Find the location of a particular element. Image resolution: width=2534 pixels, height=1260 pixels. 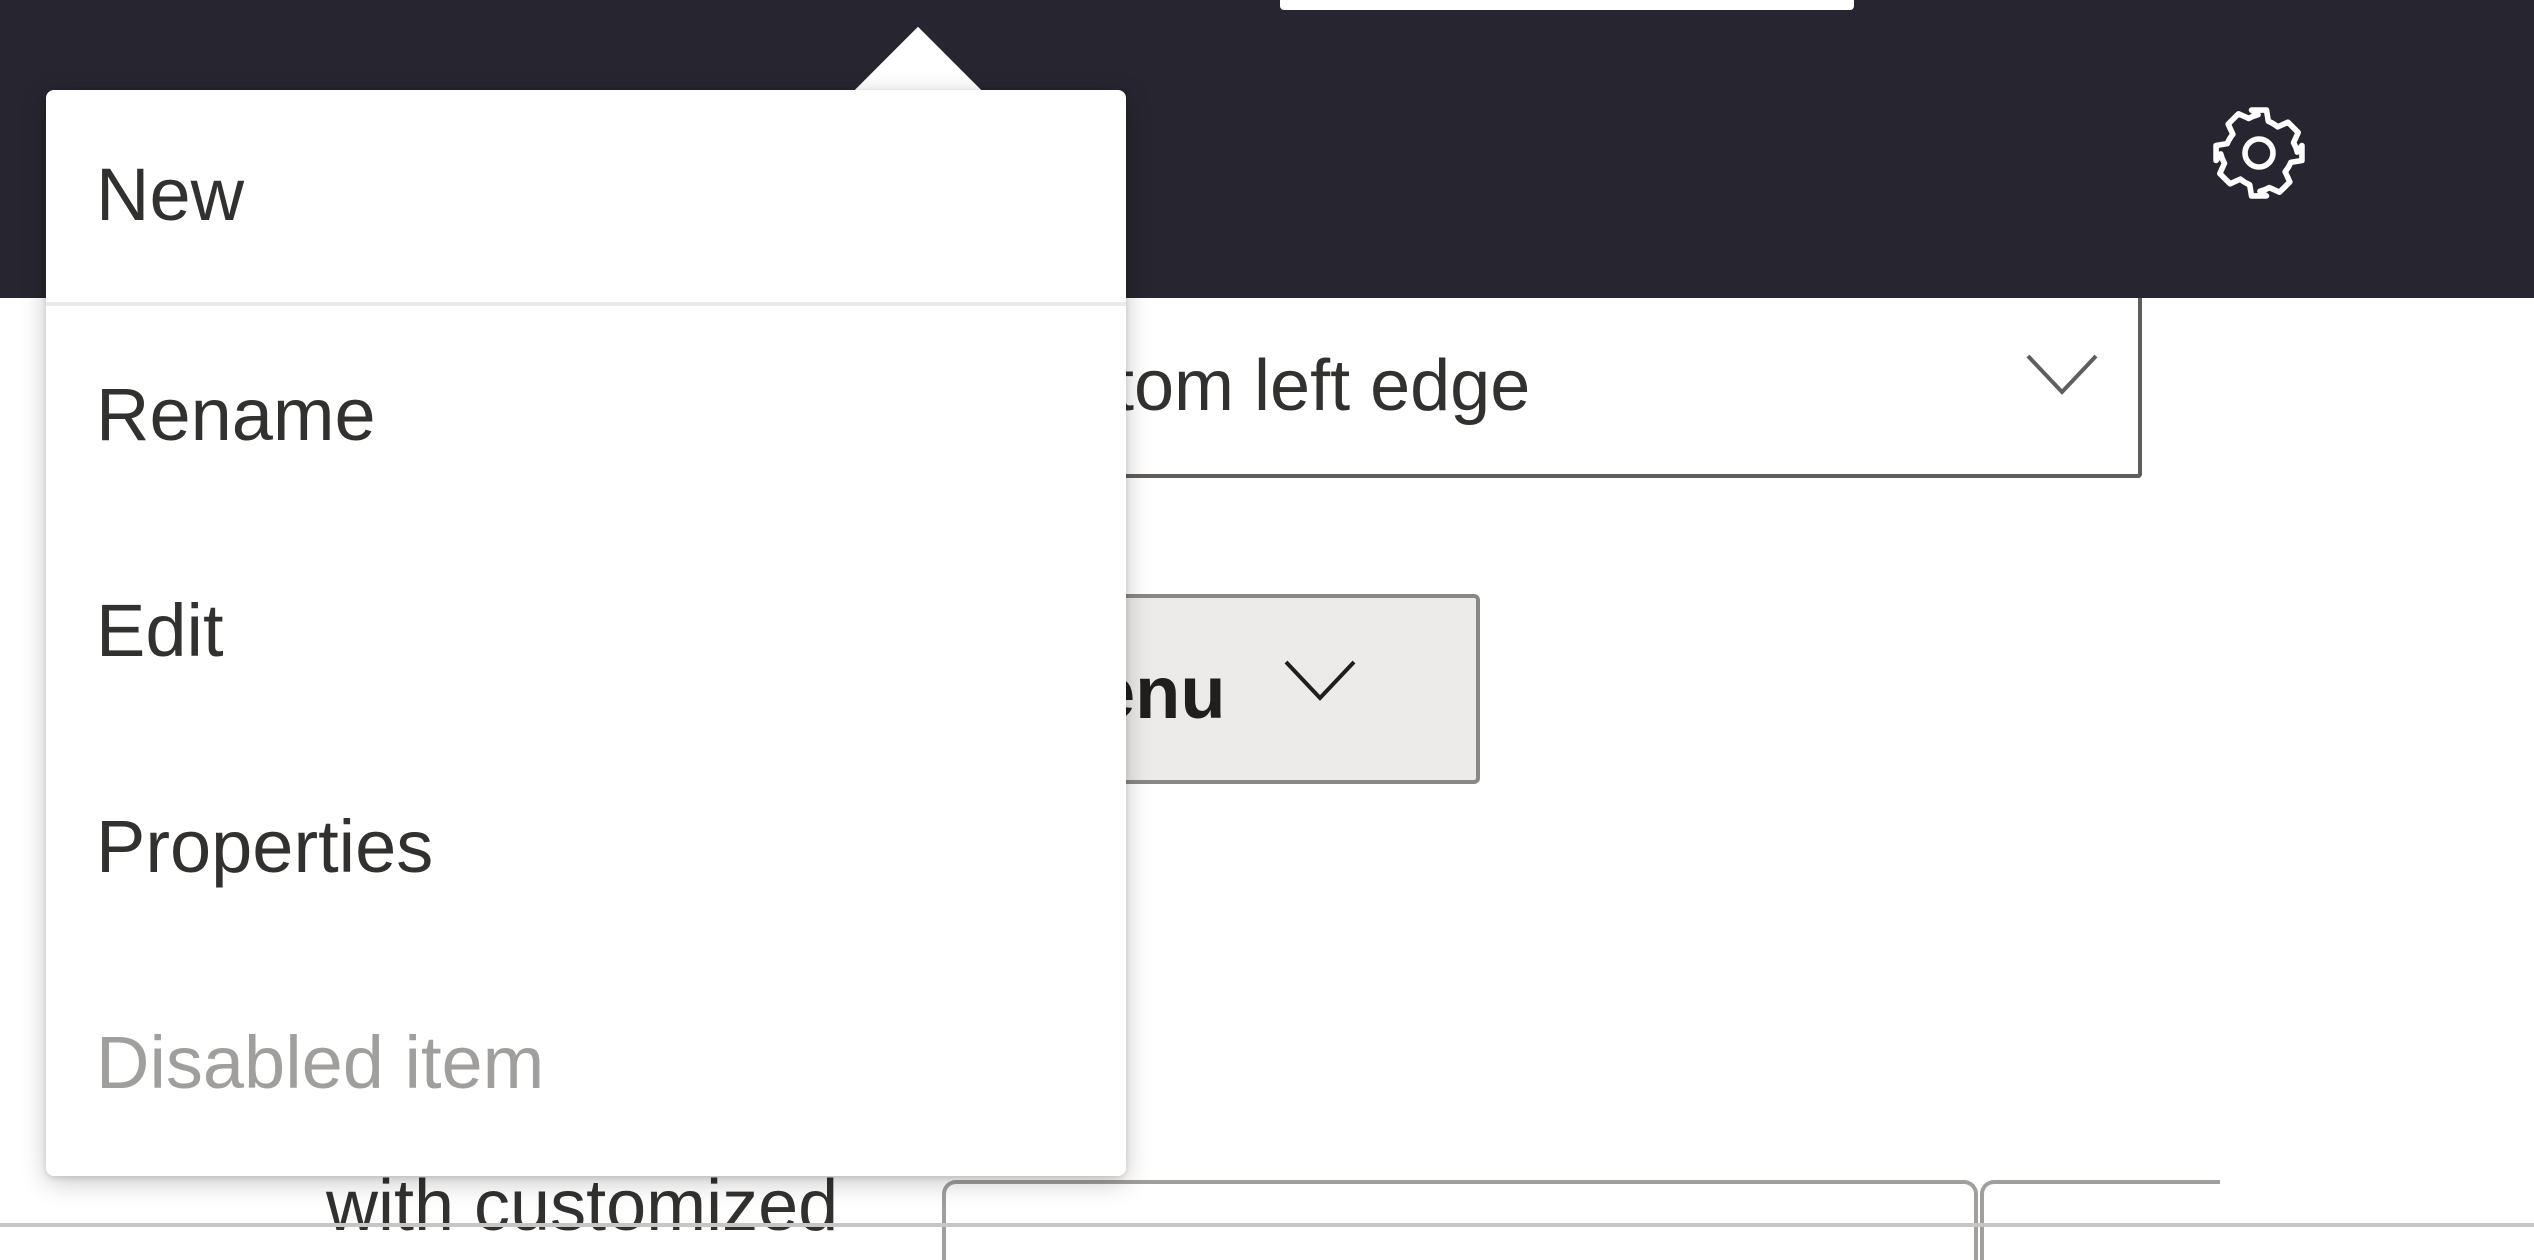

gear-icon is located at coordinates (2259, 153).